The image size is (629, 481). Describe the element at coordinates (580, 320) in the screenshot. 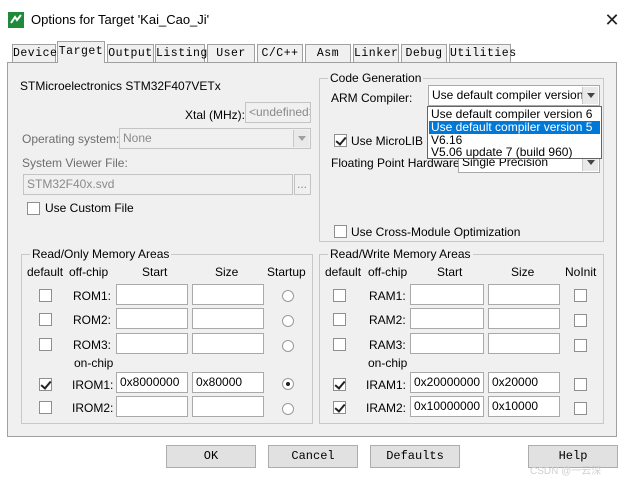

I see `ram2-noinit-checkbox` at that location.